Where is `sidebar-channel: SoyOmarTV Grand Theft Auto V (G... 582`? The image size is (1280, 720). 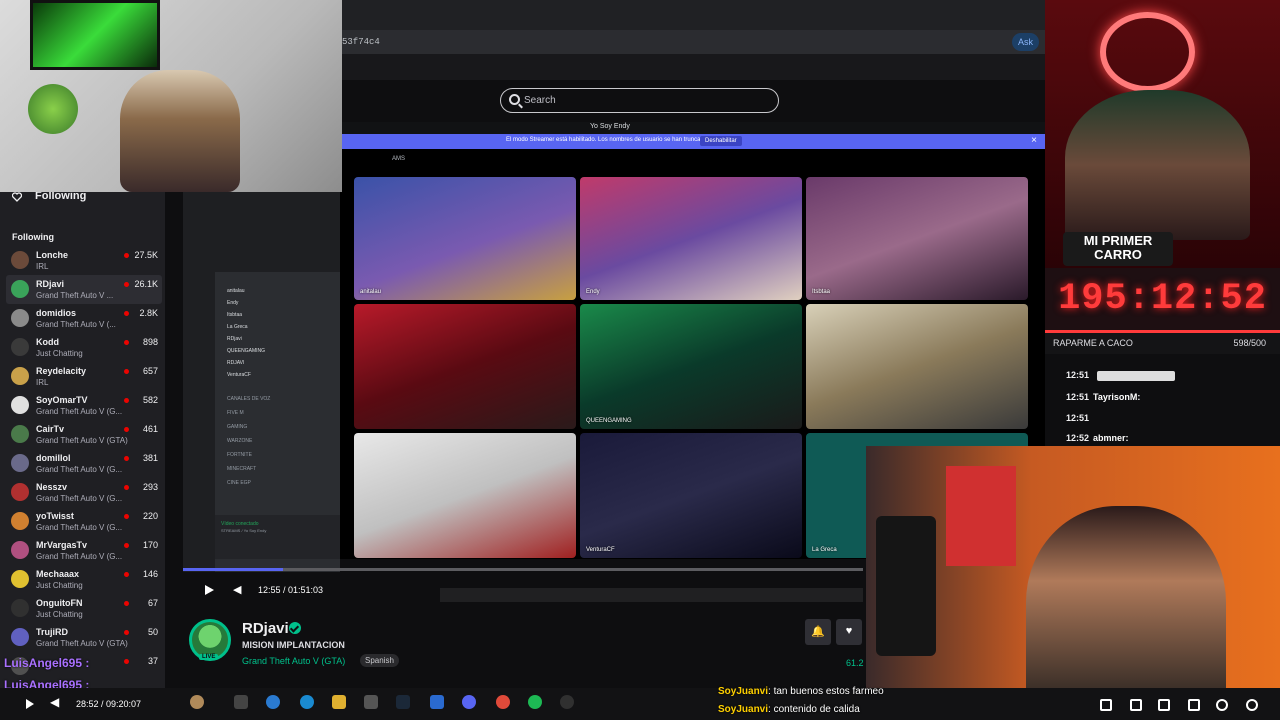
sidebar-channel: SoyOmarTV Grand Theft Auto V (G... 582 is located at coordinates (84, 405).